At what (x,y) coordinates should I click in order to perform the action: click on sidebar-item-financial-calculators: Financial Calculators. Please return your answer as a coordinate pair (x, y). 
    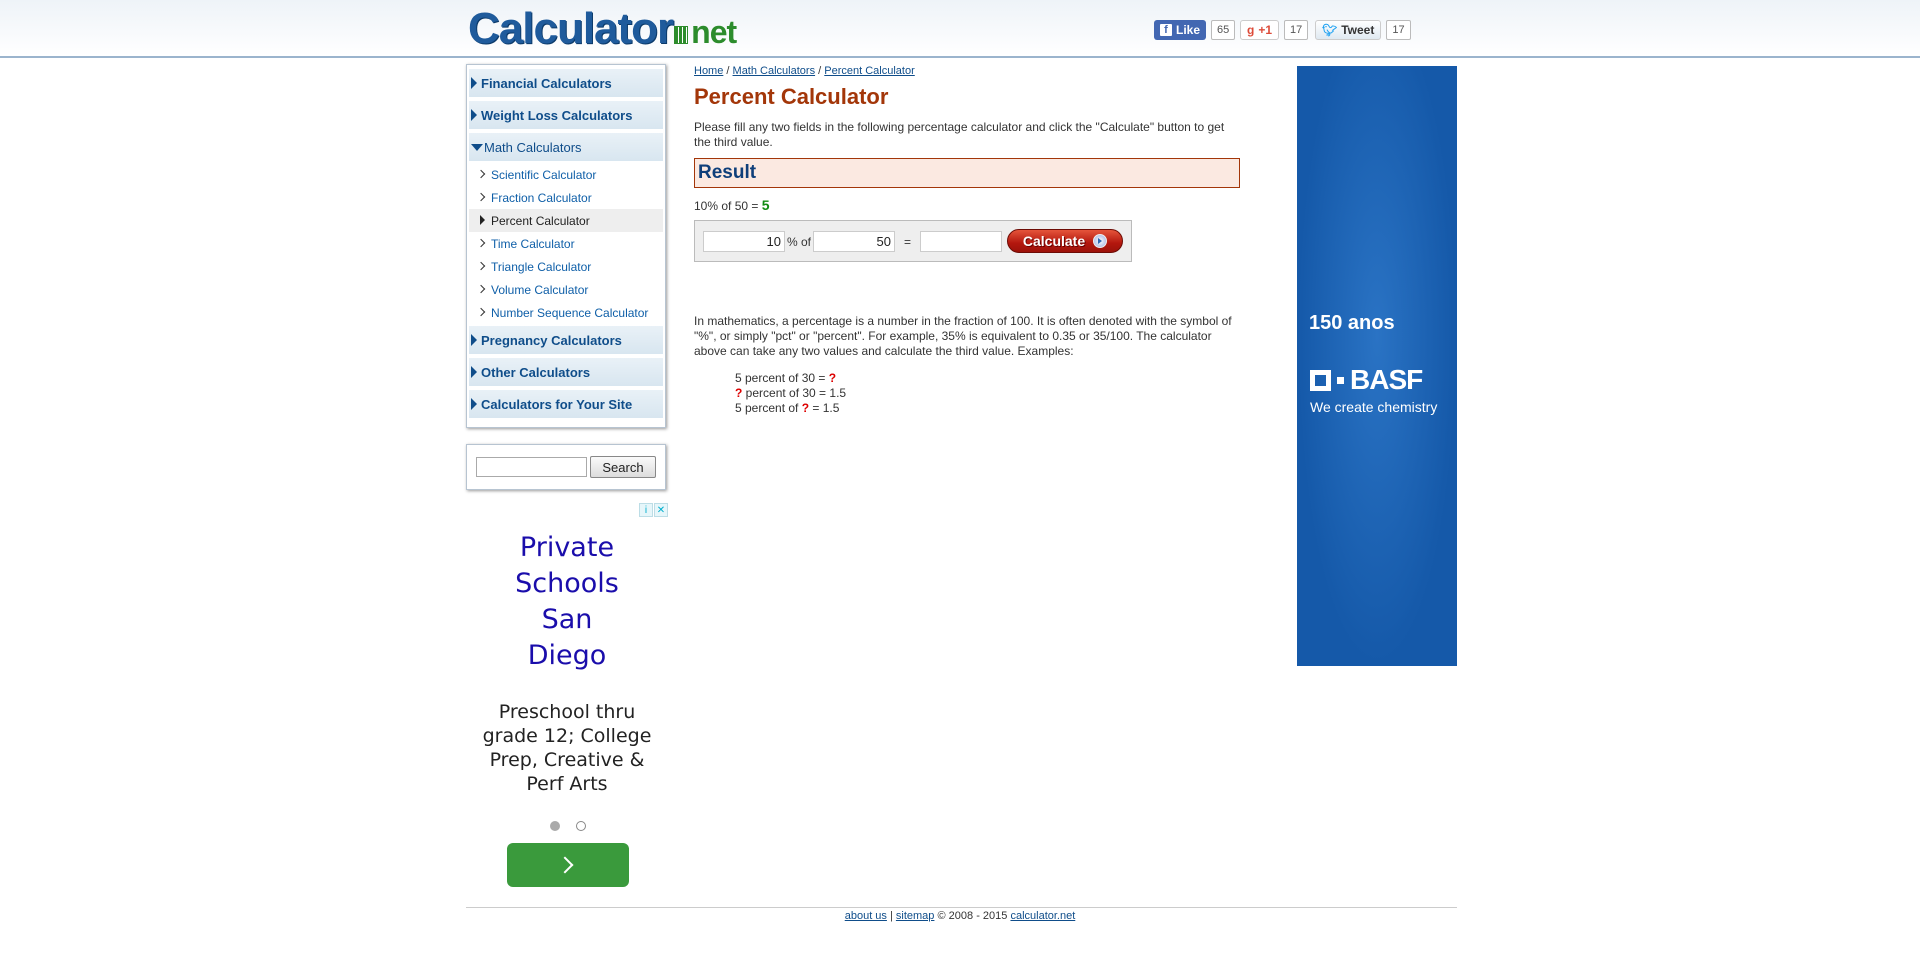
    Looking at the image, I should click on (566, 83).